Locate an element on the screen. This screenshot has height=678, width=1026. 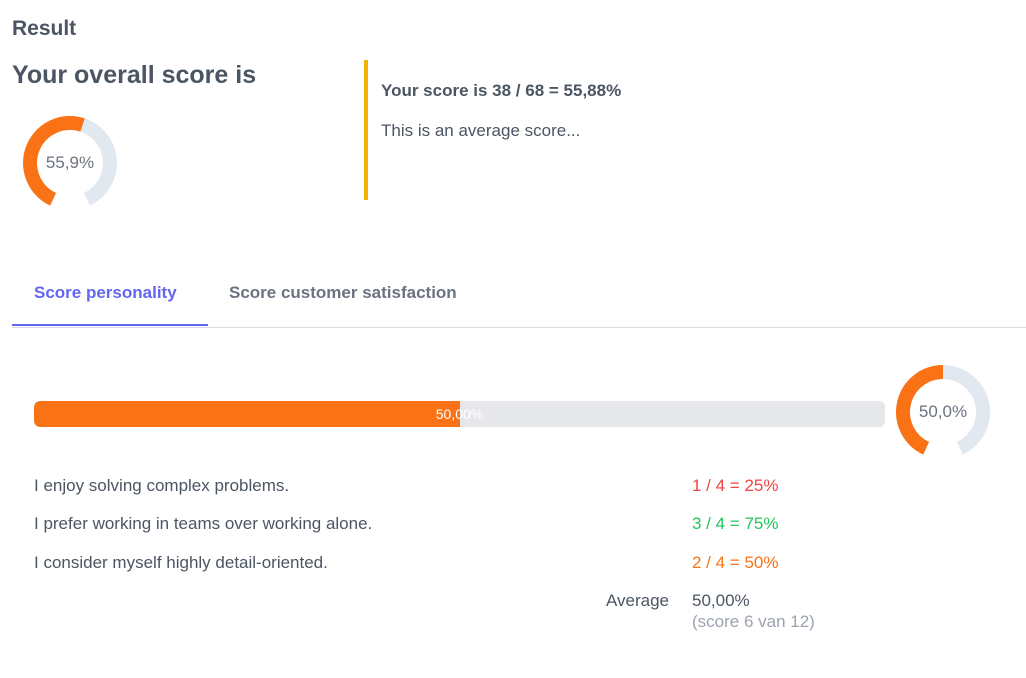
average-detail: (score 6 van 12) is located at coordinates (753, 621).